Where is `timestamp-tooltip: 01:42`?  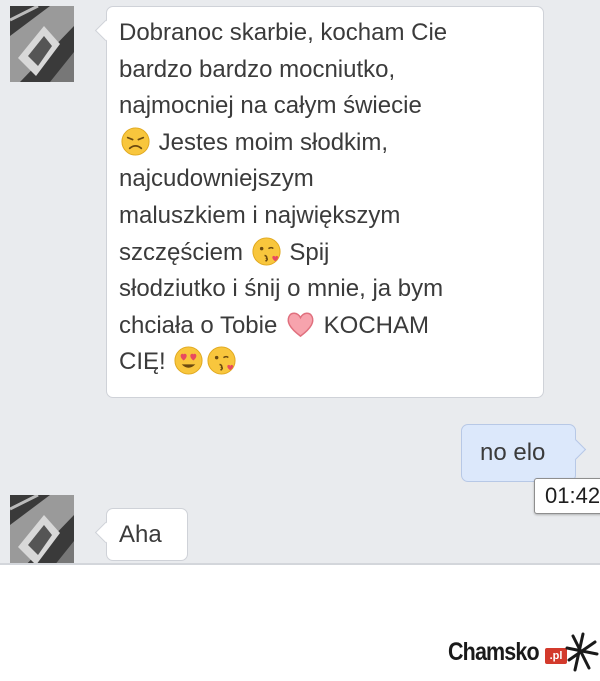 timestamp-tooltip: 01:42 is located at coordinates (567, 496).